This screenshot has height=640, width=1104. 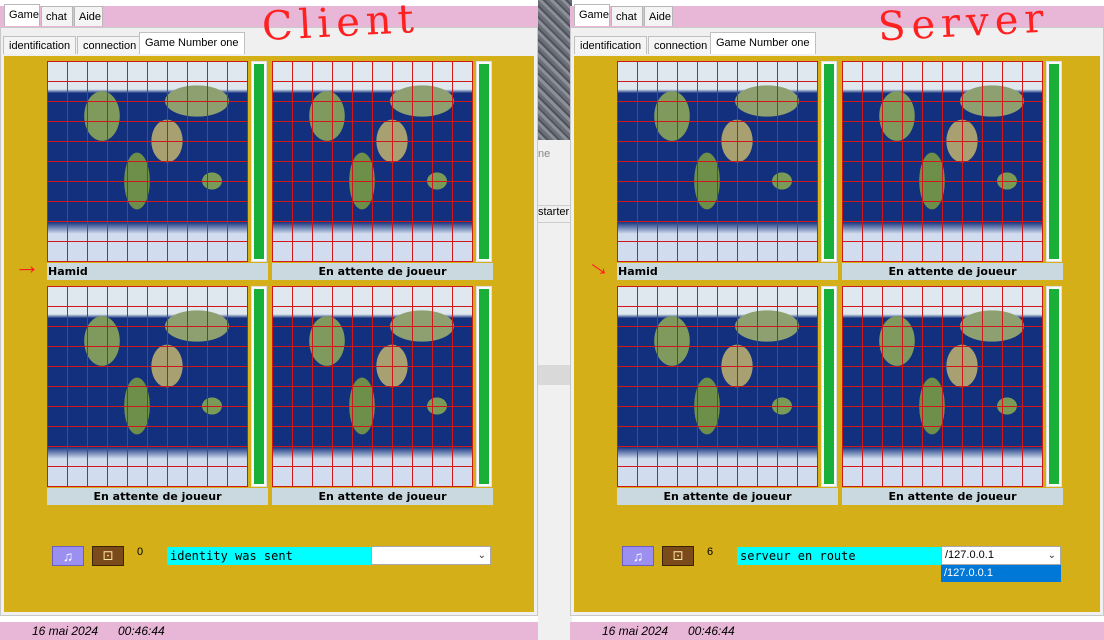 I want to click on arrow-annotation-client: →, so click(x=27, y=265).